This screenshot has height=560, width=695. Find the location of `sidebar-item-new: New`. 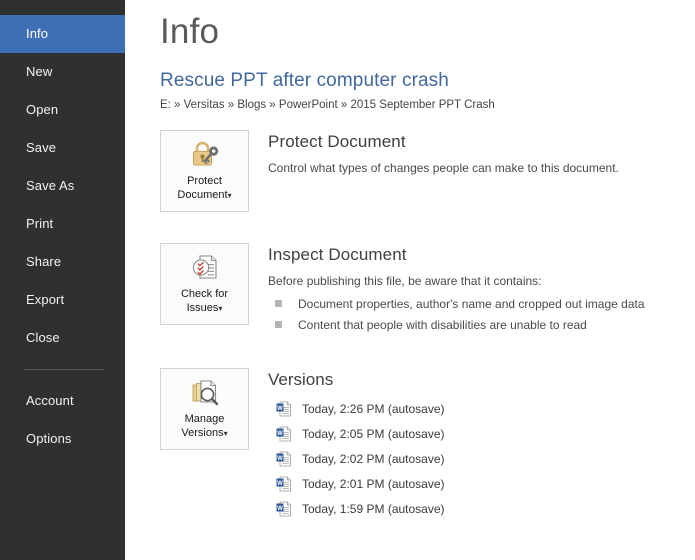

sidebar-item-new: New is located at coordinates (62, 72).